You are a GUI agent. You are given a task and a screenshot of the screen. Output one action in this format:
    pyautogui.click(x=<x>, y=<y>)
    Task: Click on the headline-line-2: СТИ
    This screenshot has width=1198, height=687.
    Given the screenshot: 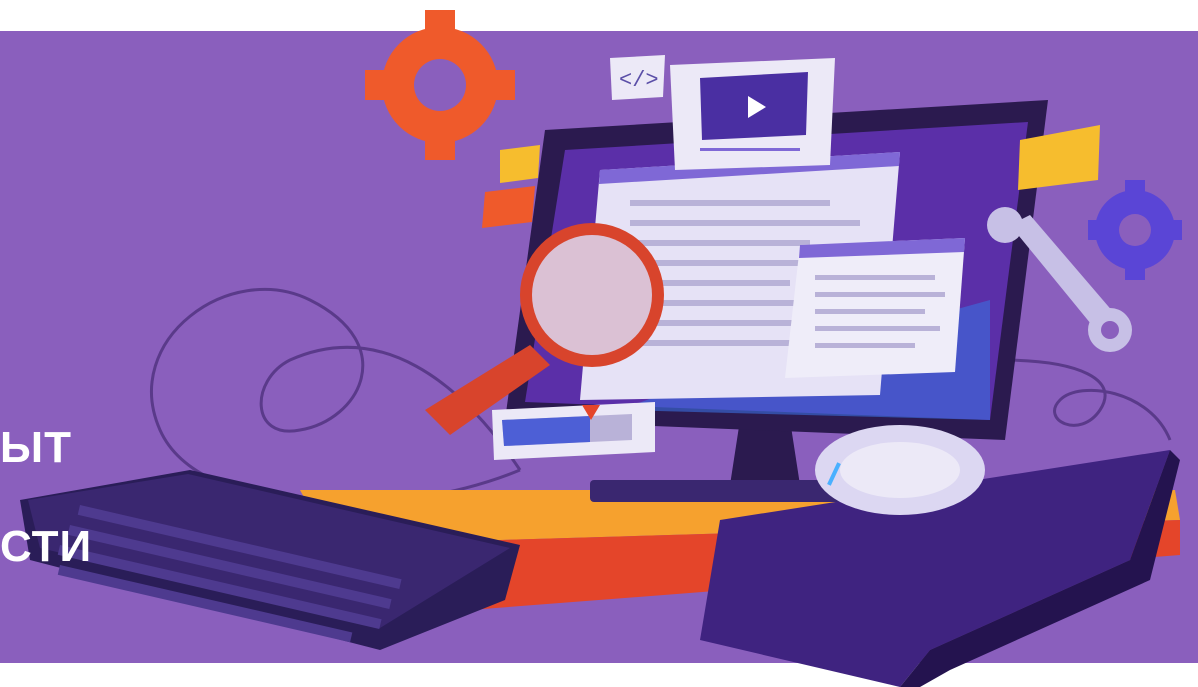 What is the action you would take?
    pyautogui.click(x=46, y=546)
    